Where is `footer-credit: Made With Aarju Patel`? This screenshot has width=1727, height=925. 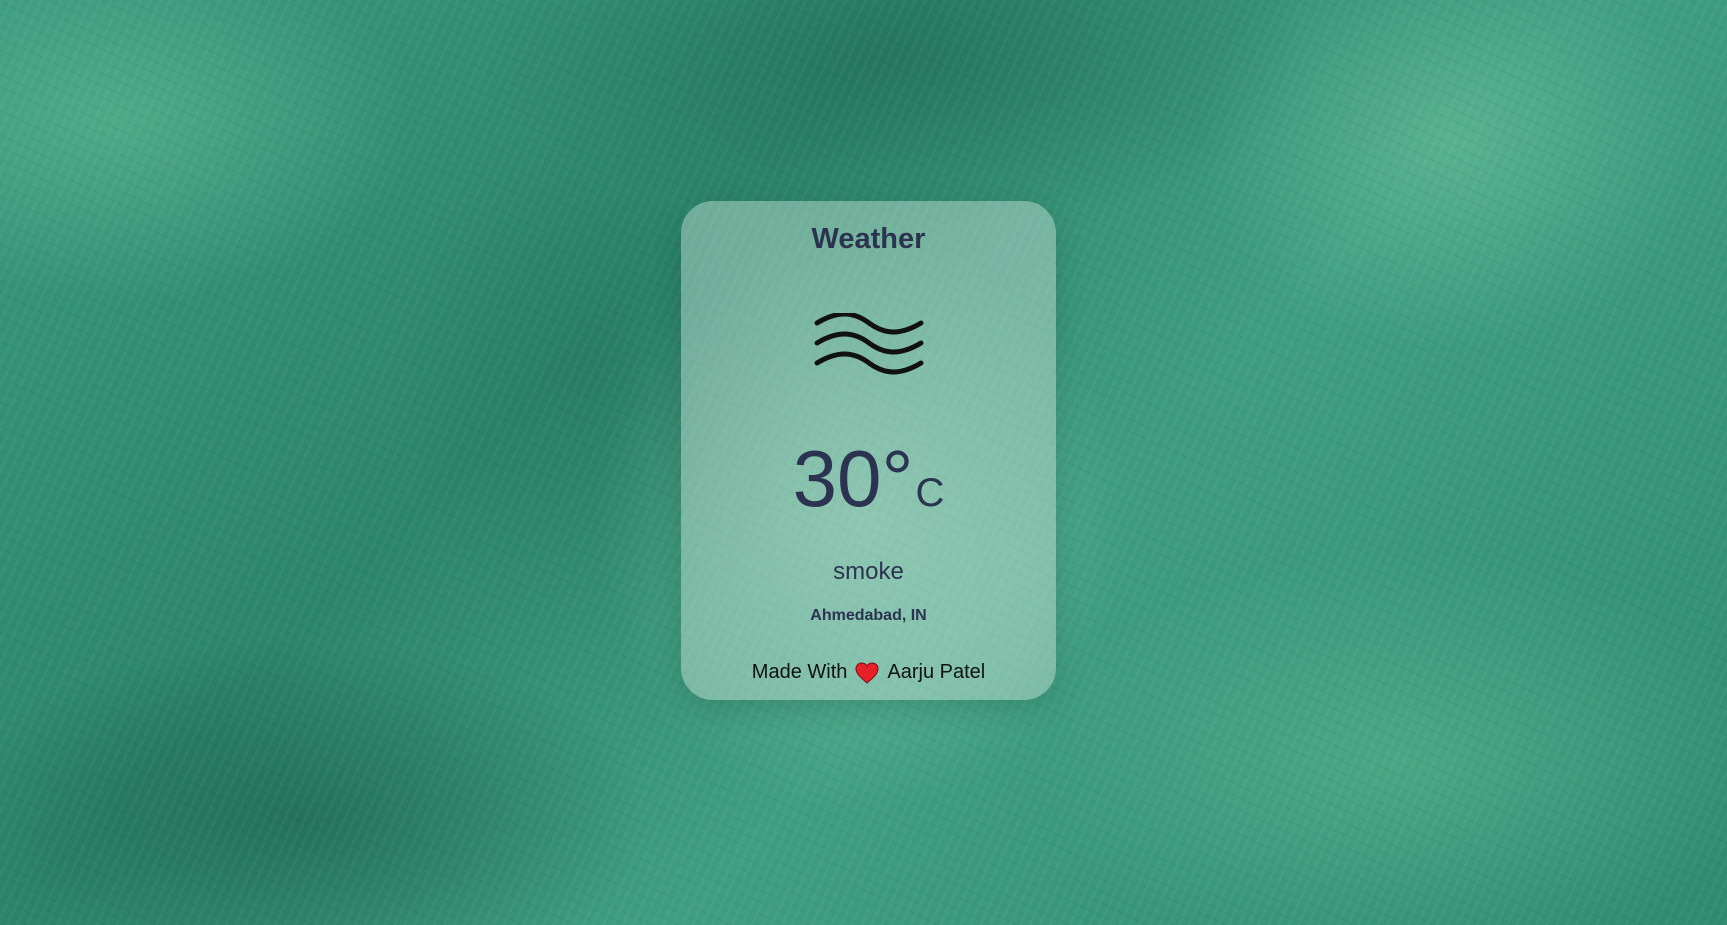
footer-credit: Made With Aarju Patel is located at coordinates (868, 672).